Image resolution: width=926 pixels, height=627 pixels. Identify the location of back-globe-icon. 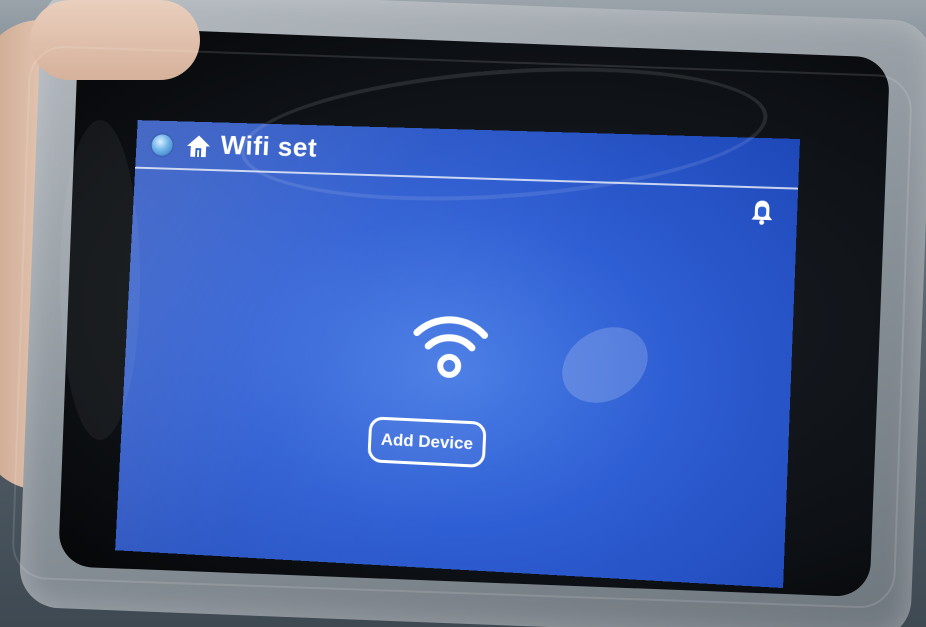
(162, 145).